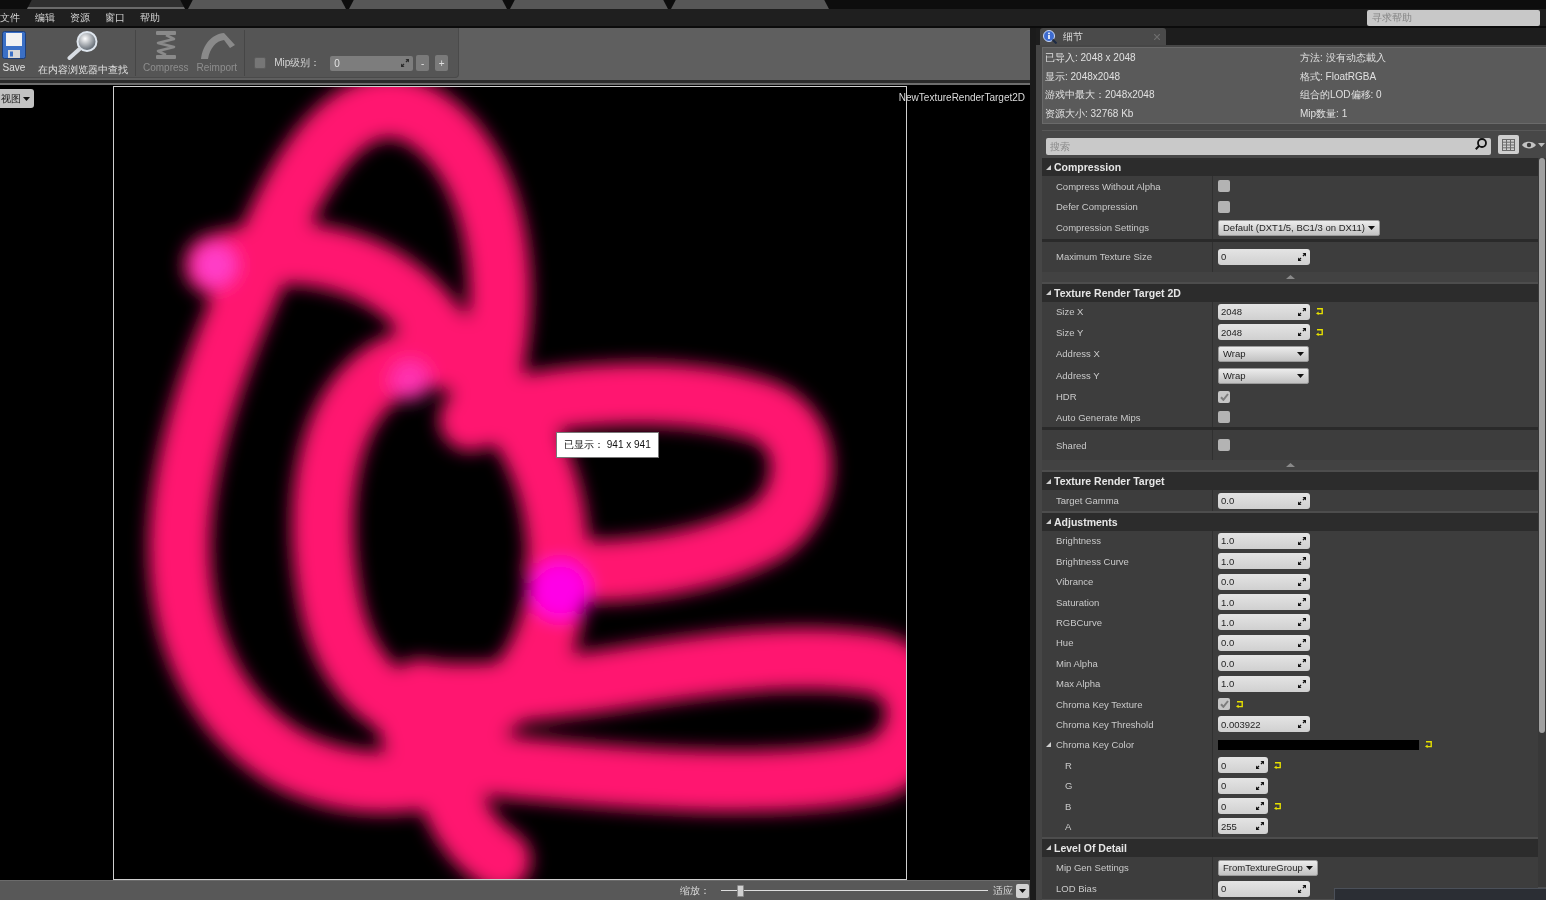 The image size is (1546, 900). What do you see at coordinates (45, 17) in the screenshot?
I see `menu-item: 编辑` at bounding box center [45, 17].